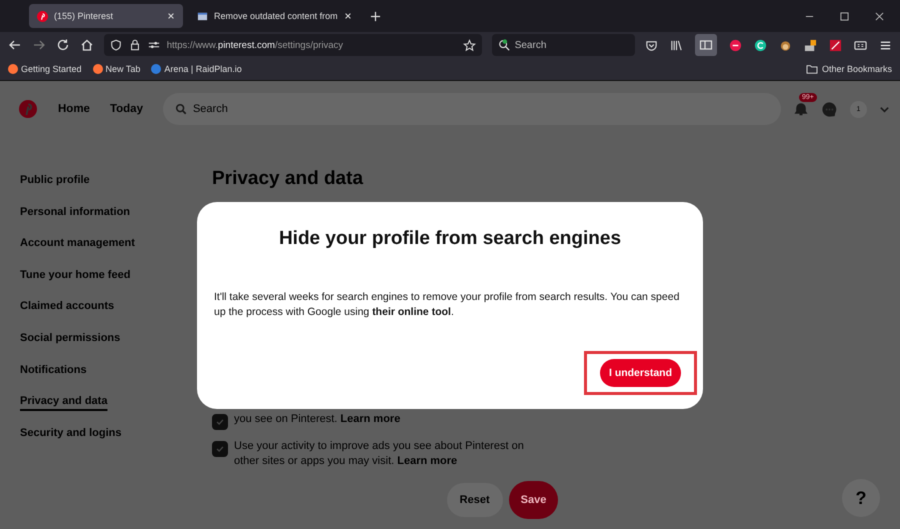  What do you see at coordinates (134, 45) in the screenshot?
I see `lock-icon` at bounding box center [134, 45].